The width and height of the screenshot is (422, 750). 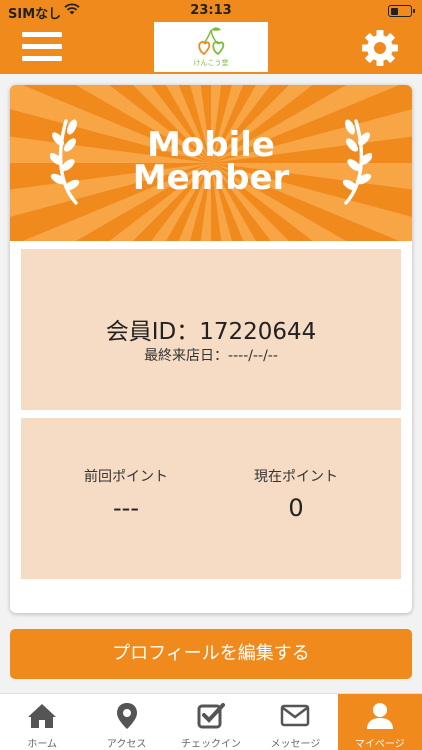 I want to click on tab-access: アクセス, so click(x=126, y=722).